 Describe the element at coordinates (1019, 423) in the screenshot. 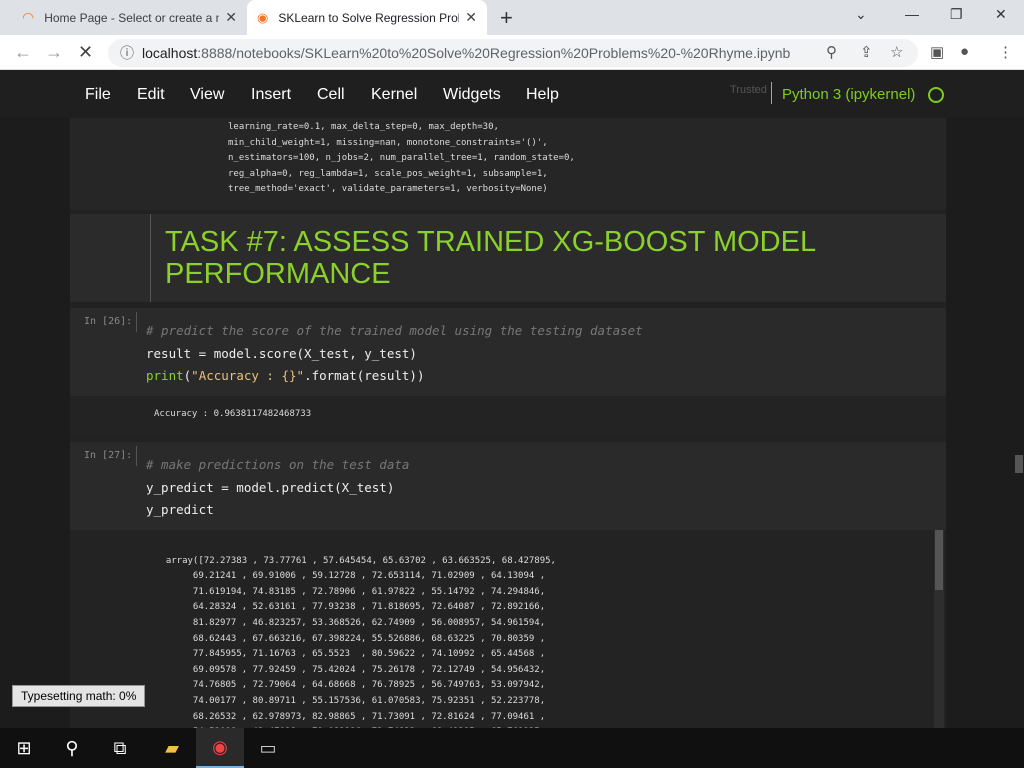

I see `page-scrollbar` at that location.